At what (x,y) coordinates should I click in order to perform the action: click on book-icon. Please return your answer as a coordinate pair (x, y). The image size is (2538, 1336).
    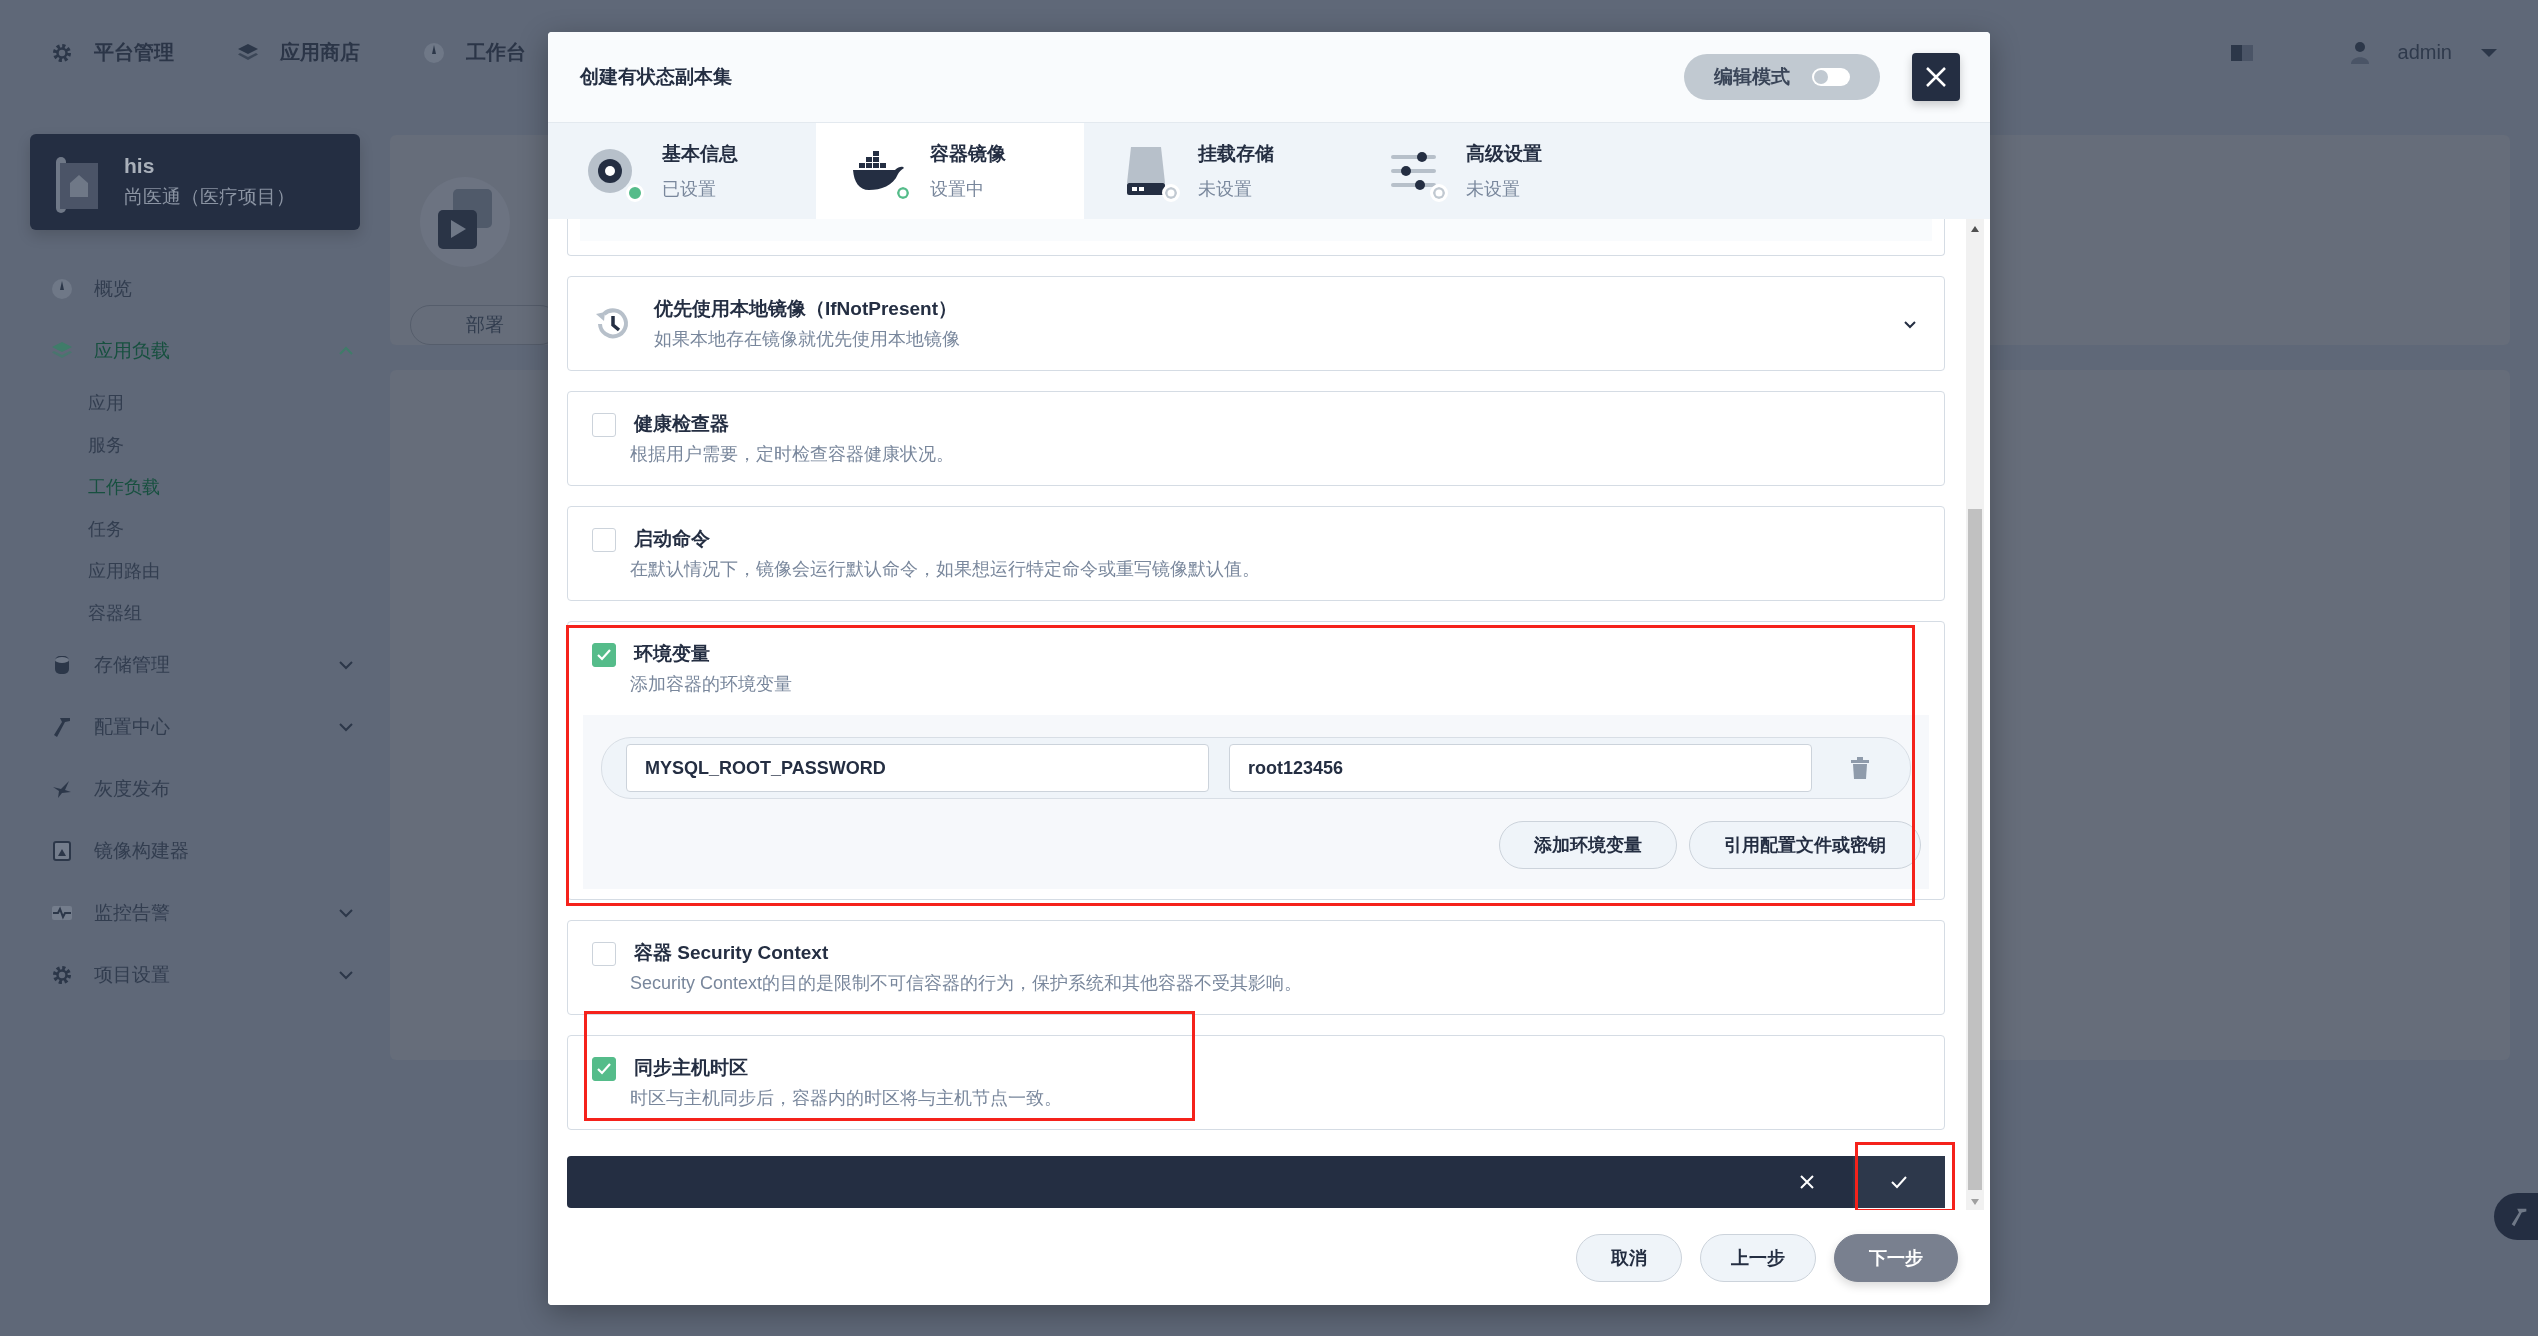
    Looking at the image, I should click on (2241, 52).